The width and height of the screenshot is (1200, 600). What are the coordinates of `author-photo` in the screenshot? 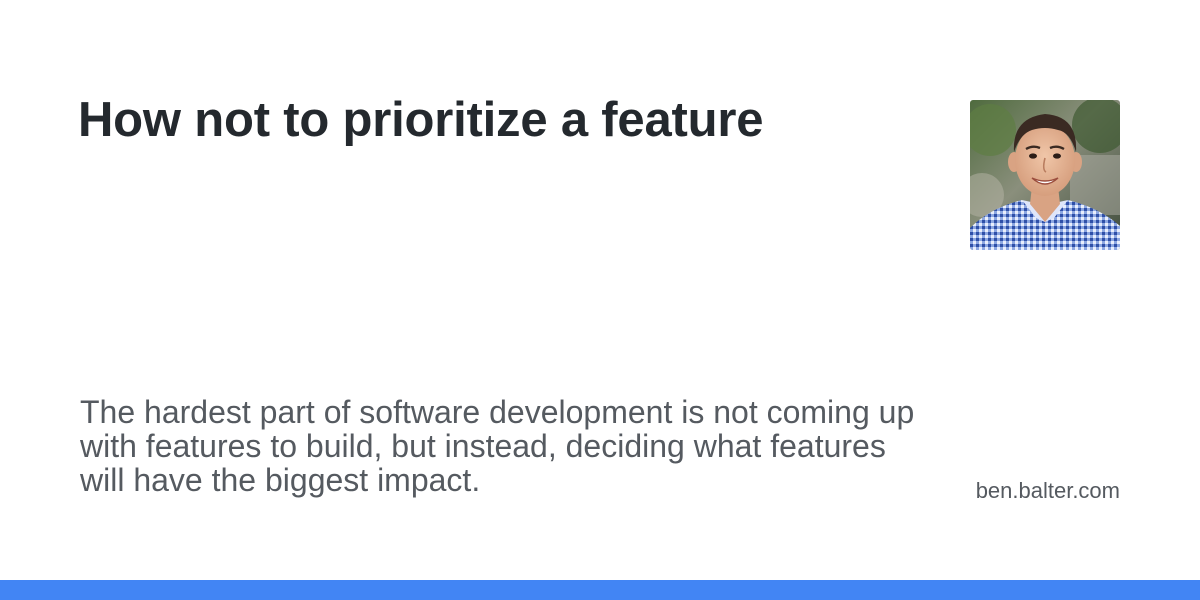 It's located at (1045, 175).